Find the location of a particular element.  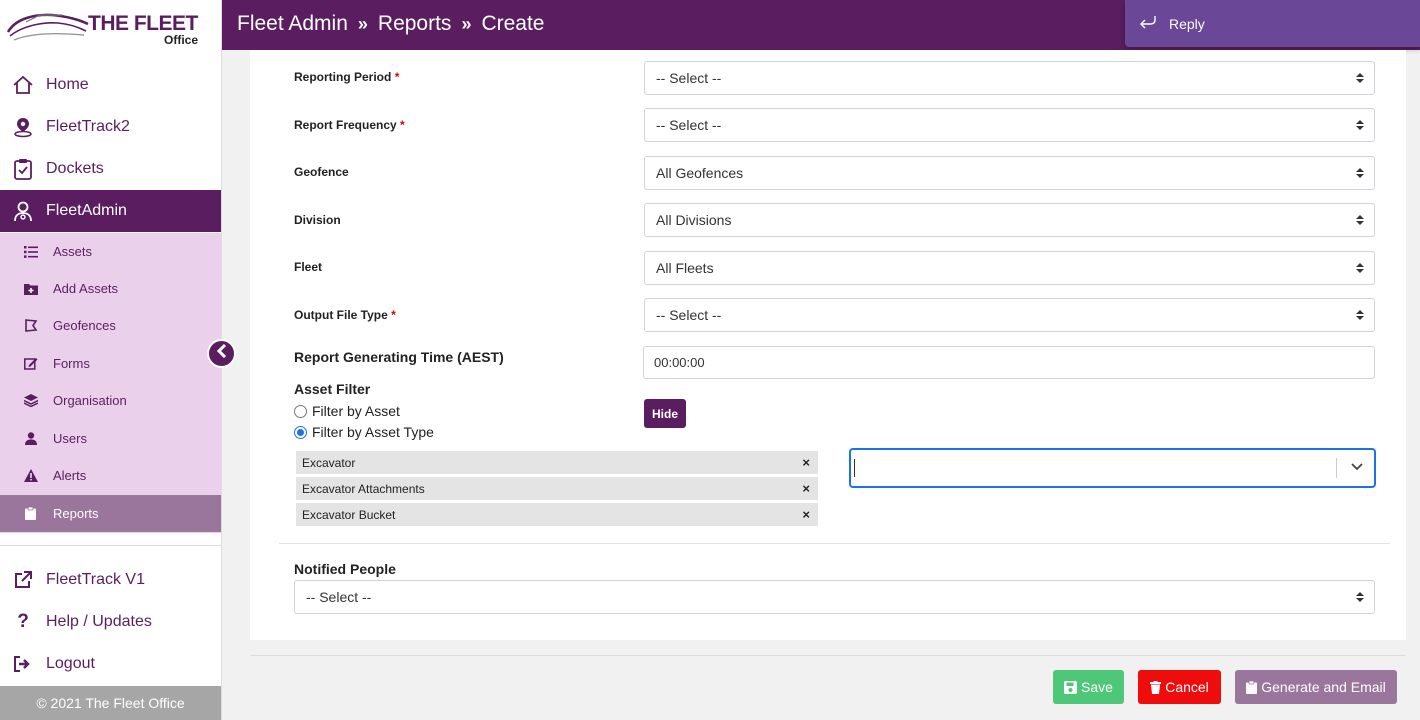

question-icon: ? is located at coordinates (23, 621).